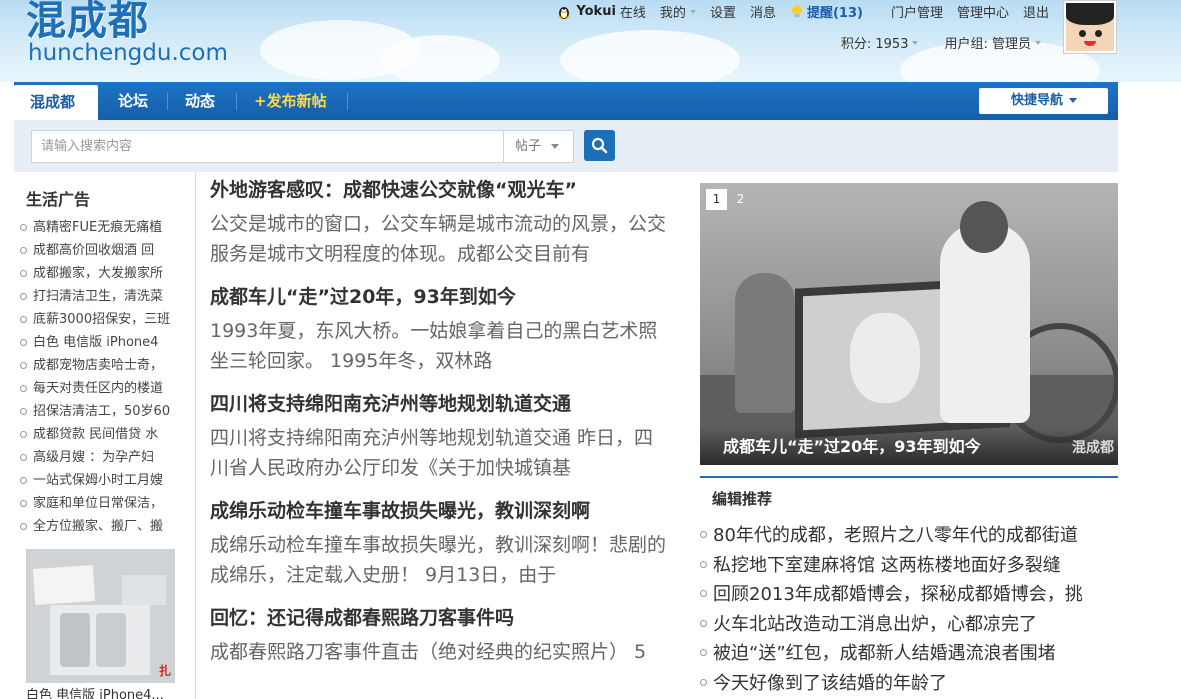 Image resolution: width=1181 pixels, height=699 pixels. I want to click on search-type-select: 帖子, so click(538, 146).